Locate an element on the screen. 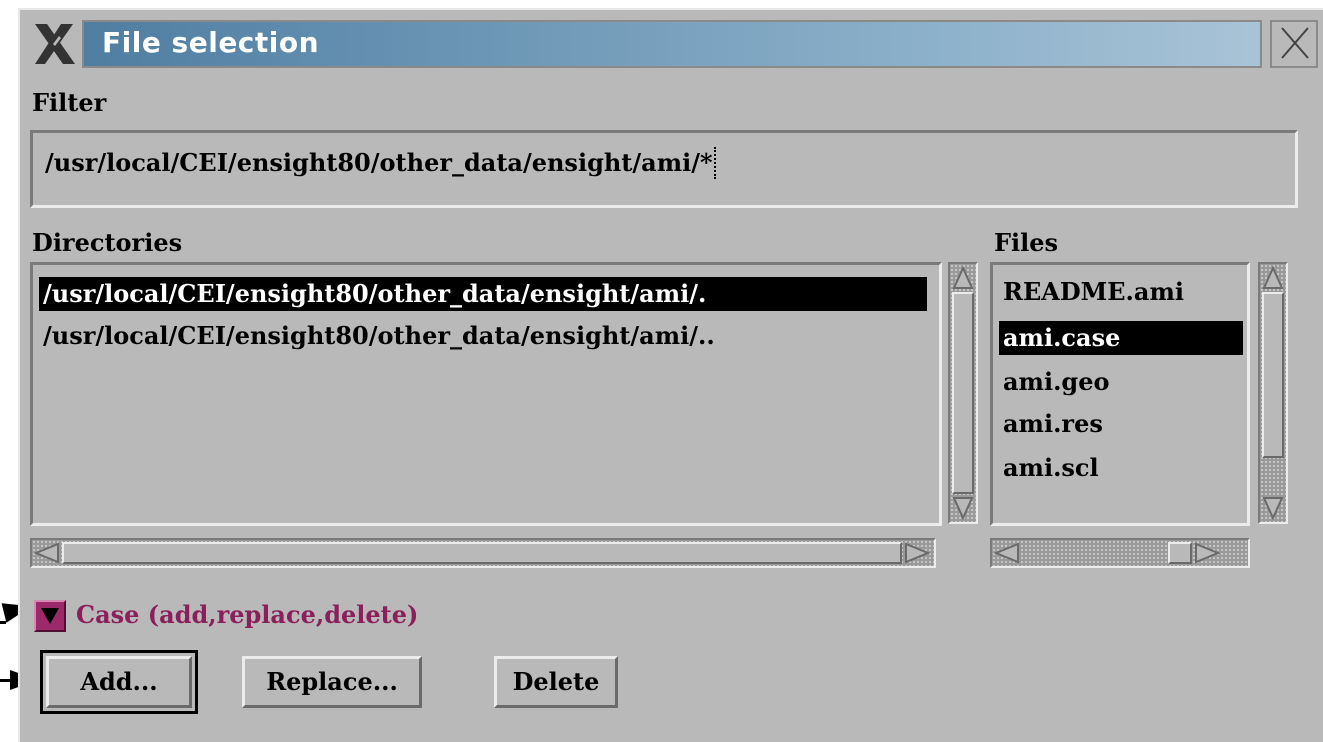 The height and width of the screenshot is (742, 1323). files-vscrollbar is located at coordinates (1273, 393).